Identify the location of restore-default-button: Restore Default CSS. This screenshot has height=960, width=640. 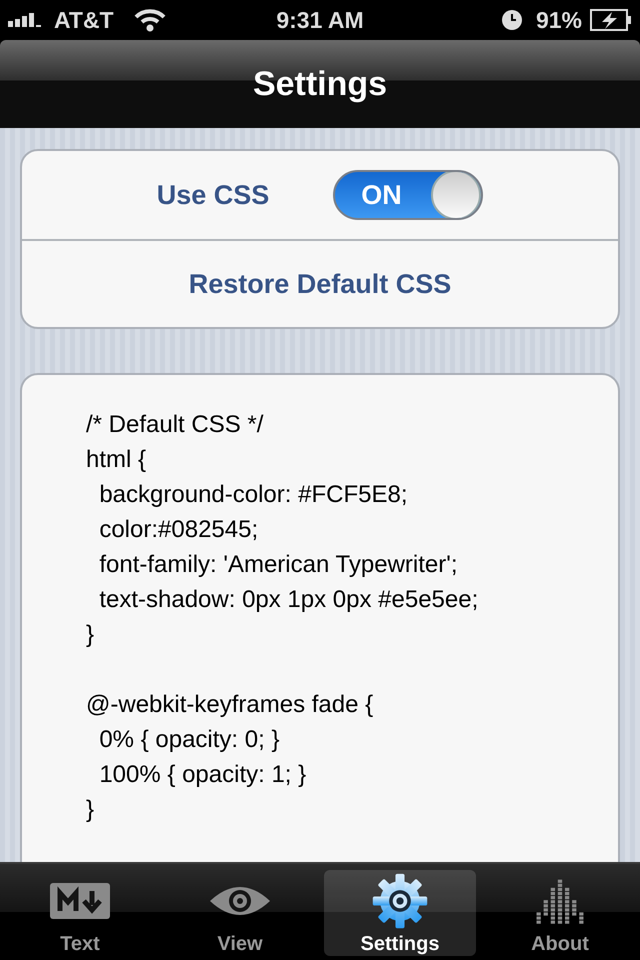
(320, 283).